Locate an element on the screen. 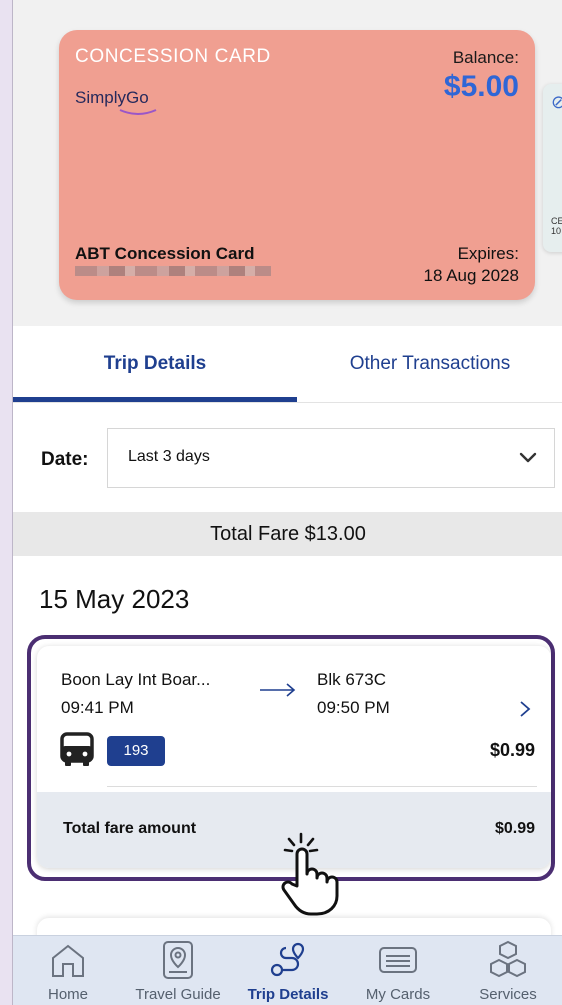  card-logo-icon: ⊘ is located at coordinates (556, 102).